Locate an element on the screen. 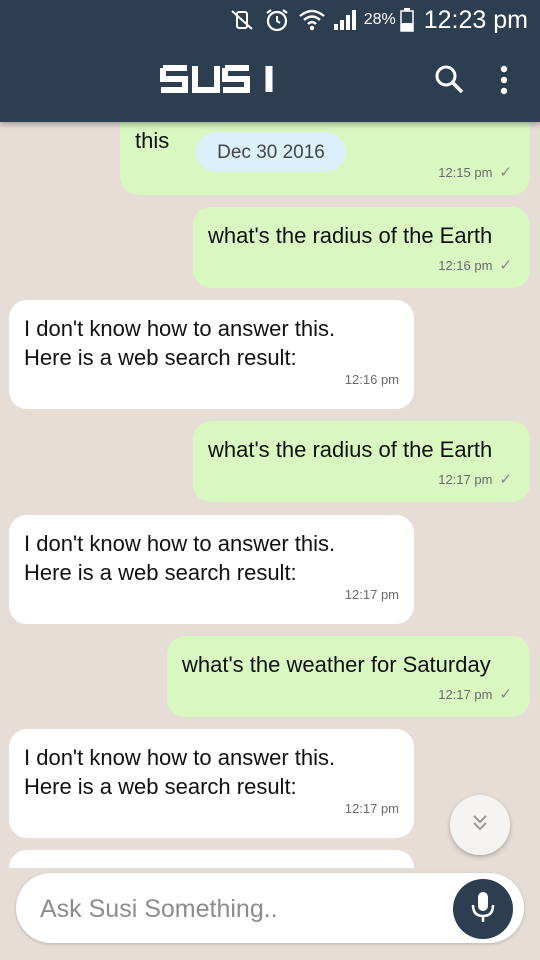  user-message: what's the radius of the Earth 12:17 pm ✓ is located at coordinates (361, 461).